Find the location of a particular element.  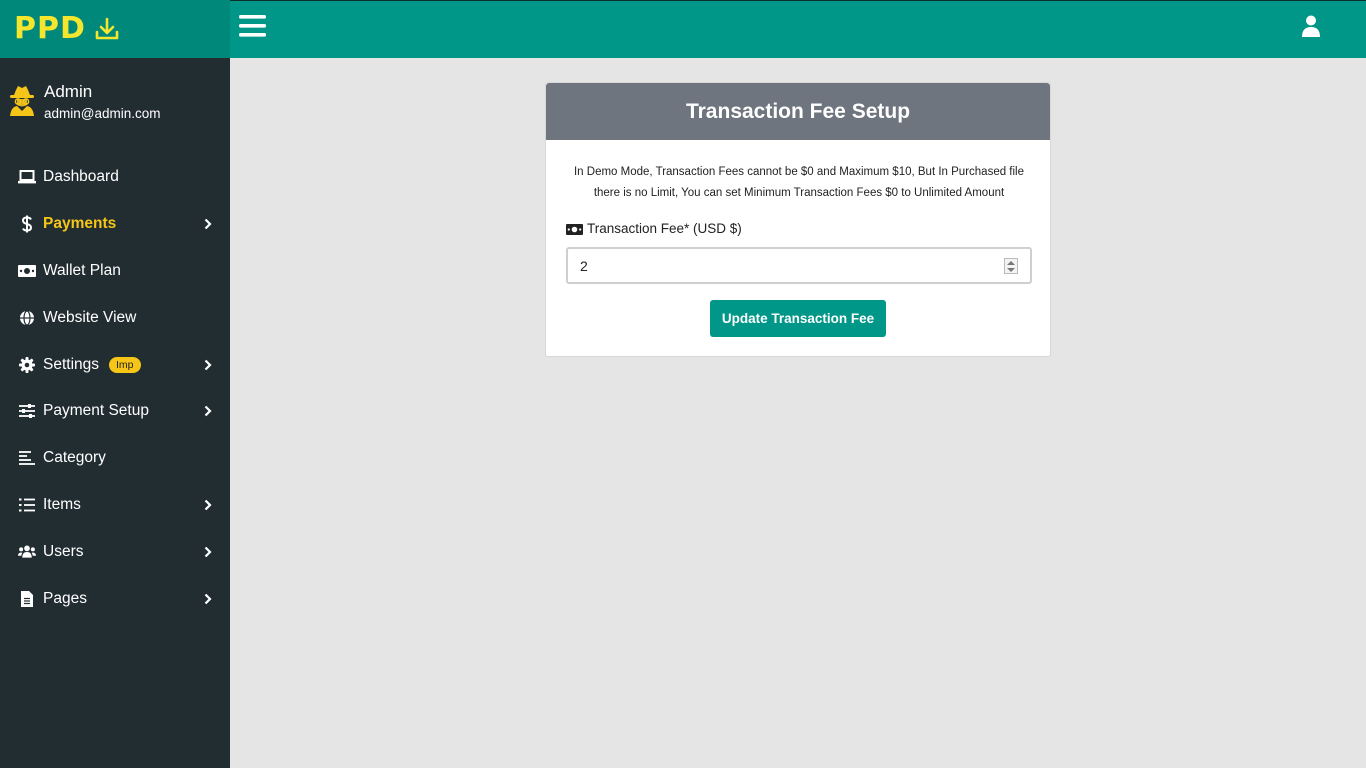

laptop-icon is located at coordinates (27, 177).